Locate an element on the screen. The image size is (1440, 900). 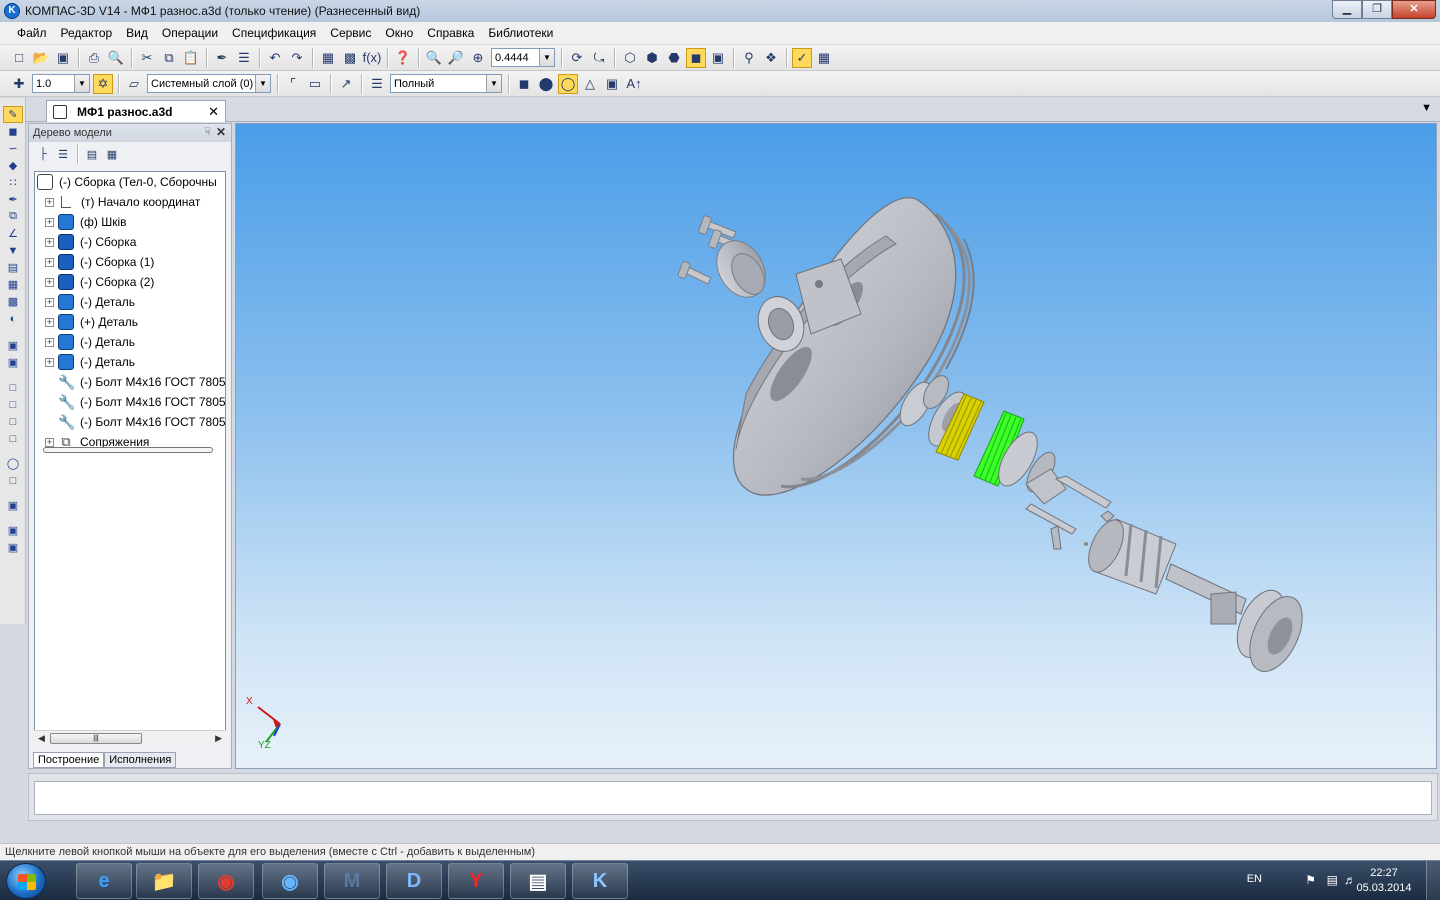
auxiliary-geometry-icon: ✒ is located at coordinates (13, 199).